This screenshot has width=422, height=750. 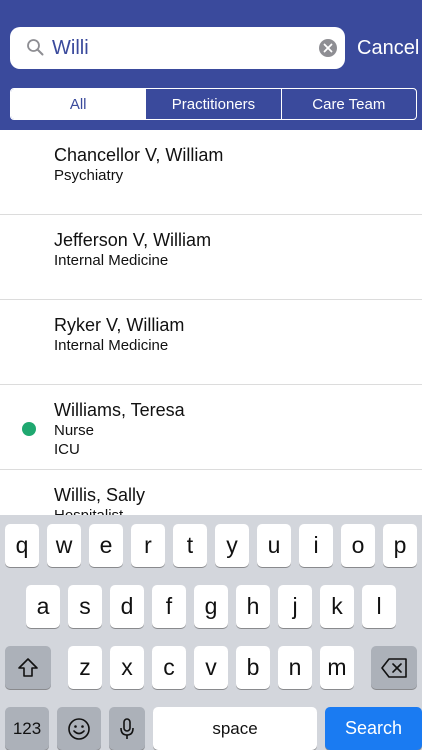 I want to click on key-c: c, so click(x=169, y=667).